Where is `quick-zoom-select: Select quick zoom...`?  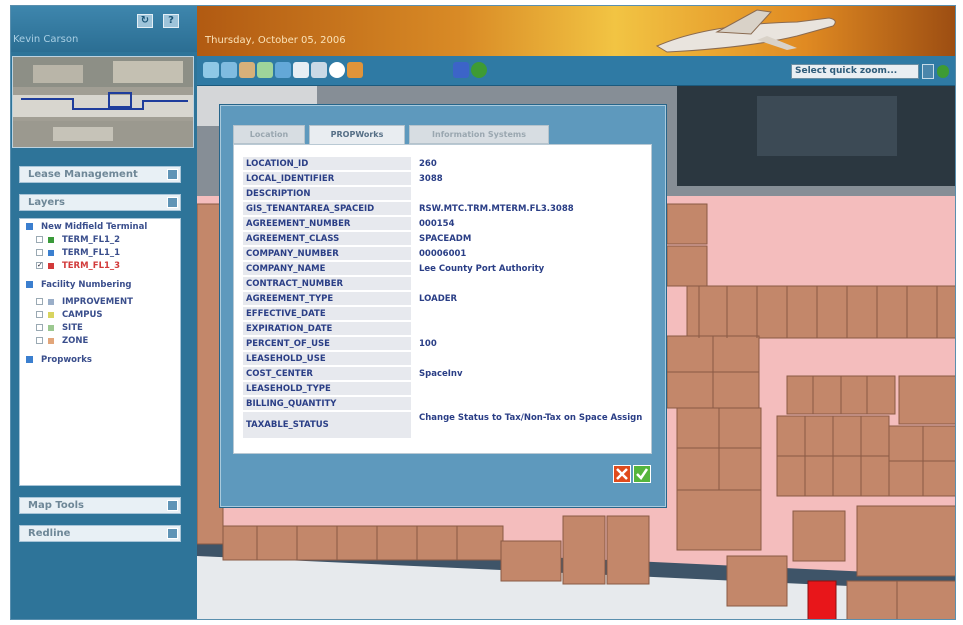
quick-zoom-select: Select quick zoom... is located at coordinates (855, 71).